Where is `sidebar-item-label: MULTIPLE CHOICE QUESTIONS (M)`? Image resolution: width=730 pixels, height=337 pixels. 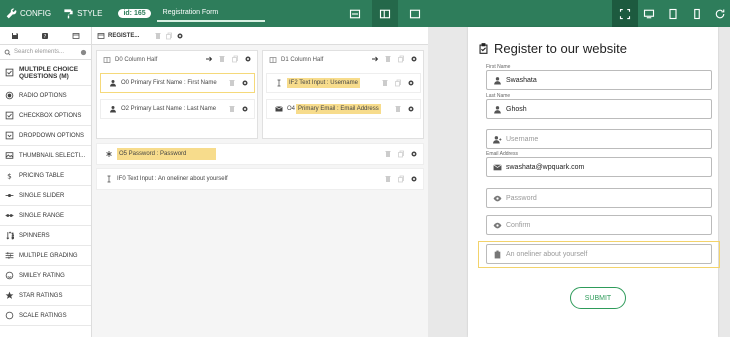
sidebar-item-label: MULTIPLE CHOICE QUESTIONS (M) is located at coordinates (49, 72).